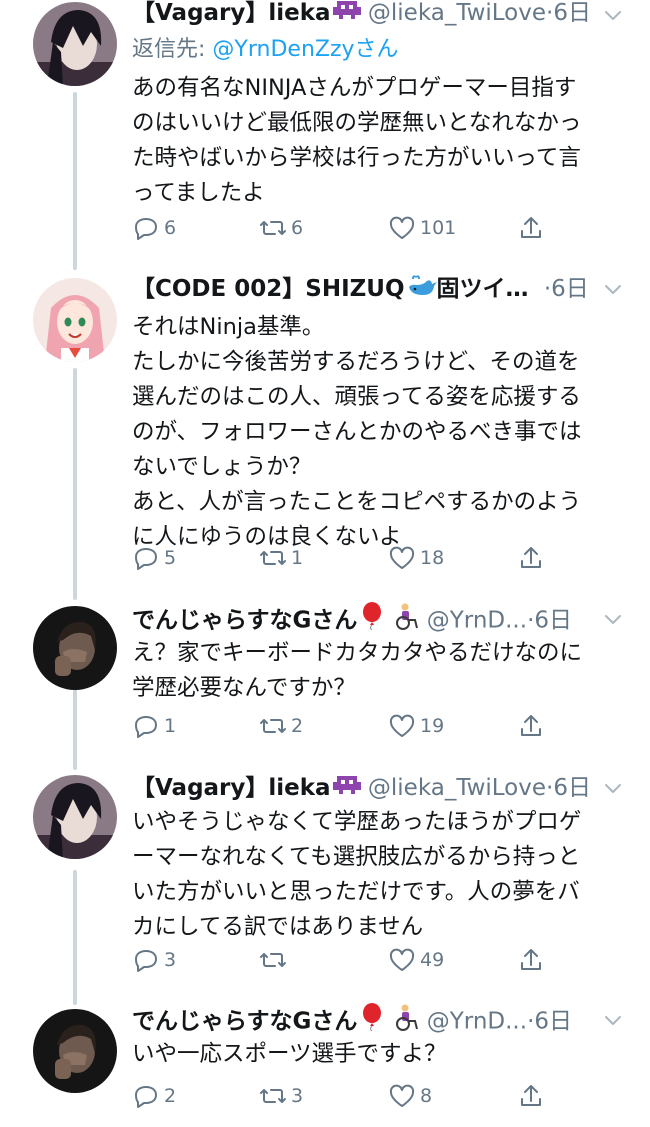 This screenshot has height=1127, width=650. I want to click on like-count: 101, so click(438, 228).